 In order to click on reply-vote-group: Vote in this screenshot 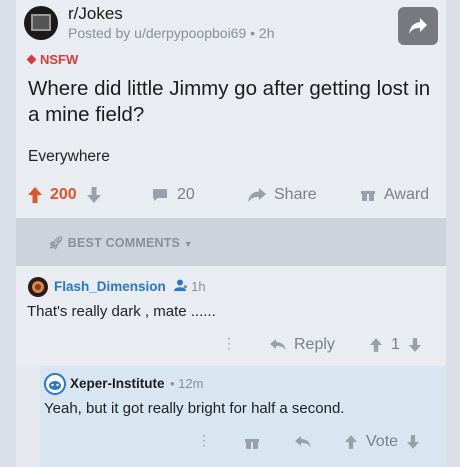, I will do `click(382, 442)`.